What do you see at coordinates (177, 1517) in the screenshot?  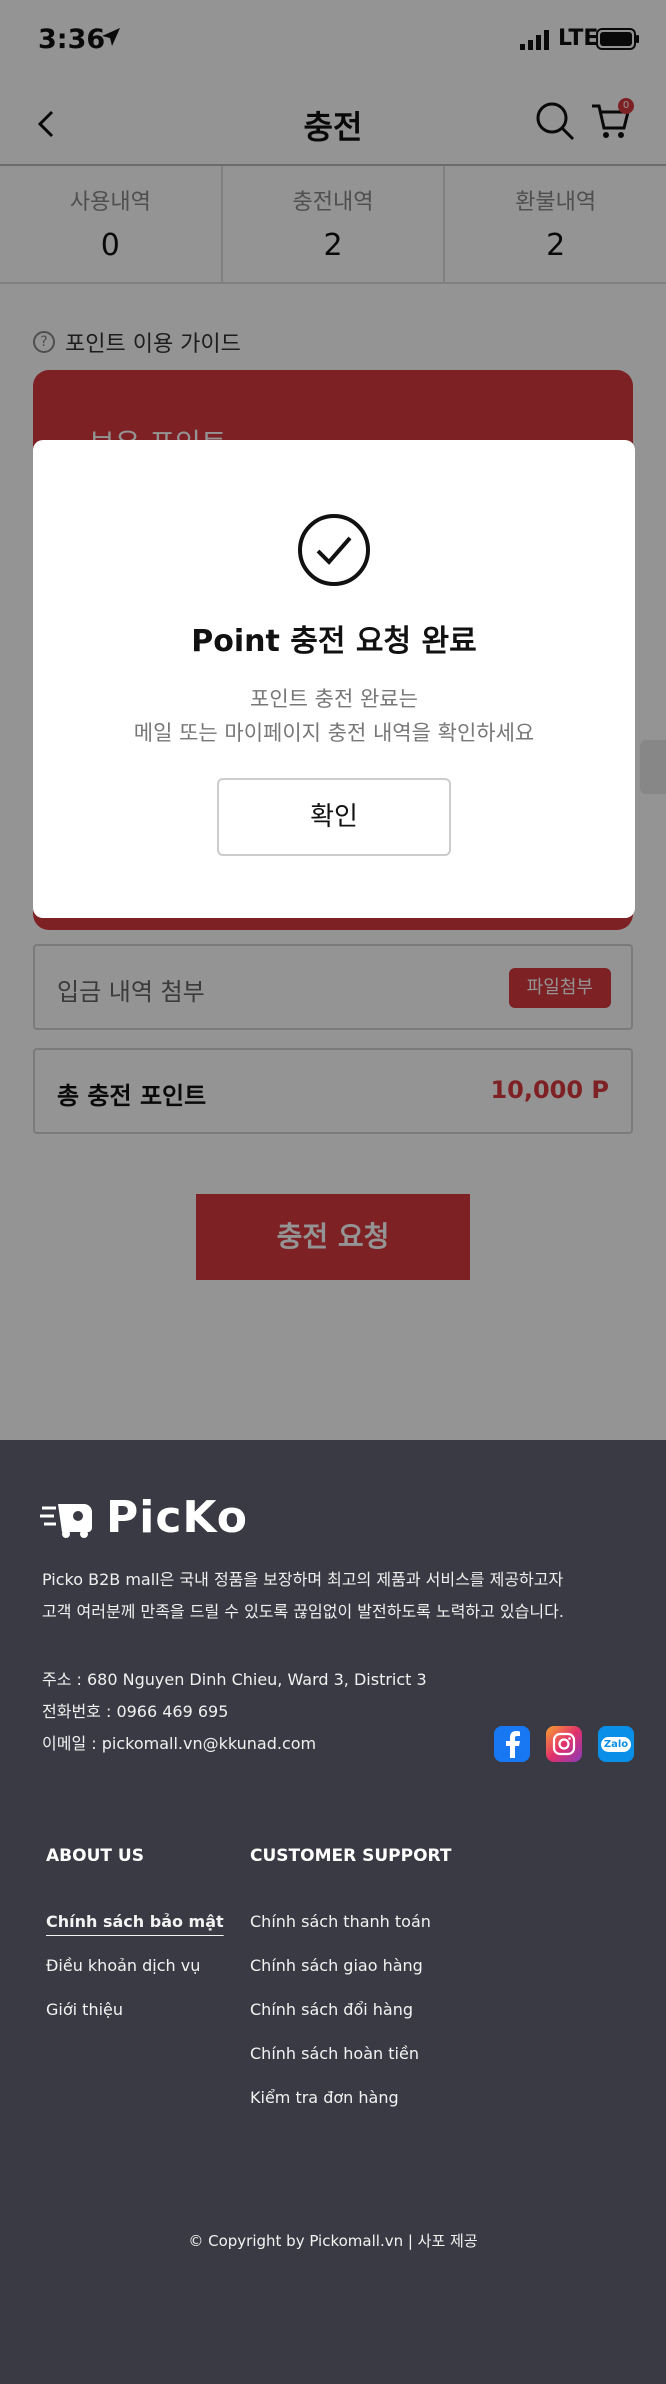 I see `brand-name: PicKo` at bounding box center [177, 1517].